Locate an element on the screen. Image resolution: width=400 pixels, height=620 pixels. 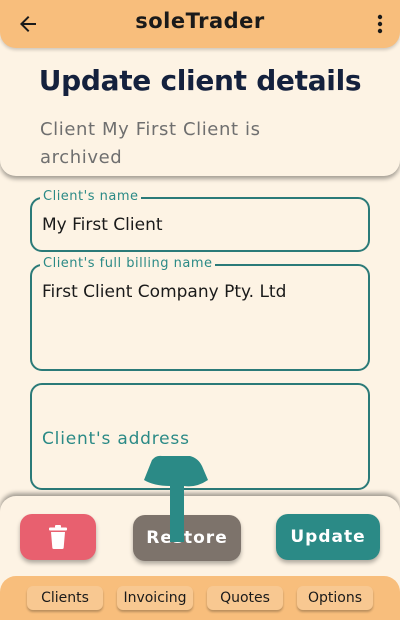
bottom-nav: Clients Invoicing Quotes Options is located at coordinates (200, 598).